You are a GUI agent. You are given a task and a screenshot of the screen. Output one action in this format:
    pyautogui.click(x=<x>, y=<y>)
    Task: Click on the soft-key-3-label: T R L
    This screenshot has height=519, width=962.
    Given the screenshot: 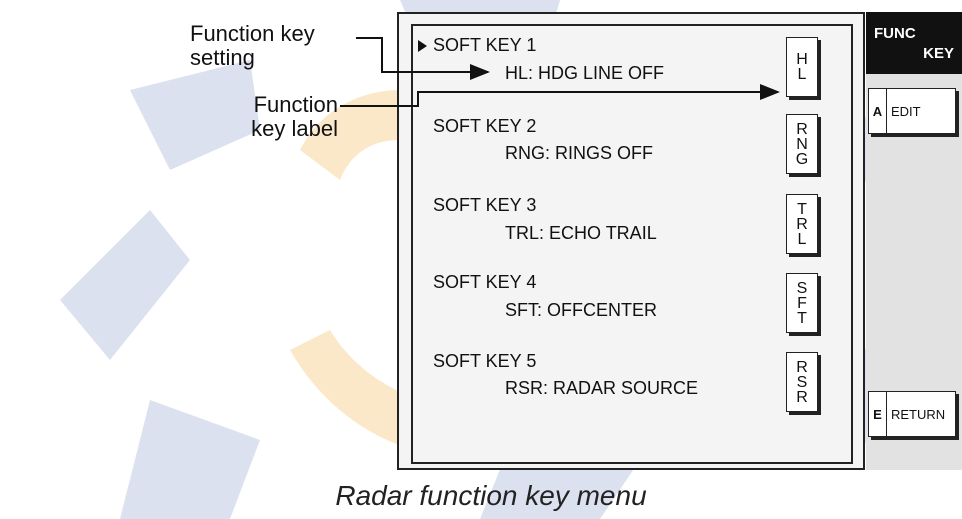 What is the action you would take?
    pyautogui.click(x=802, y=224)
    